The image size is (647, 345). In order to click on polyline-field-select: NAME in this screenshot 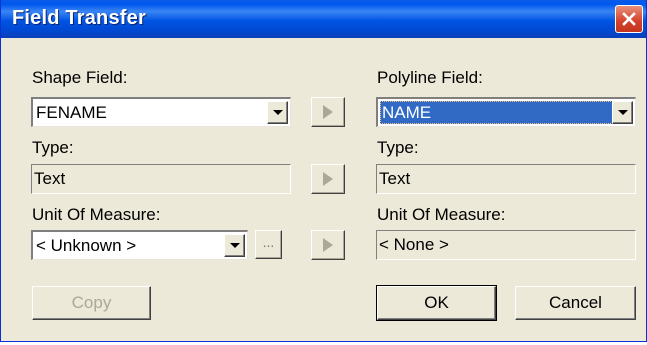, I will do `click(506, 112)`.